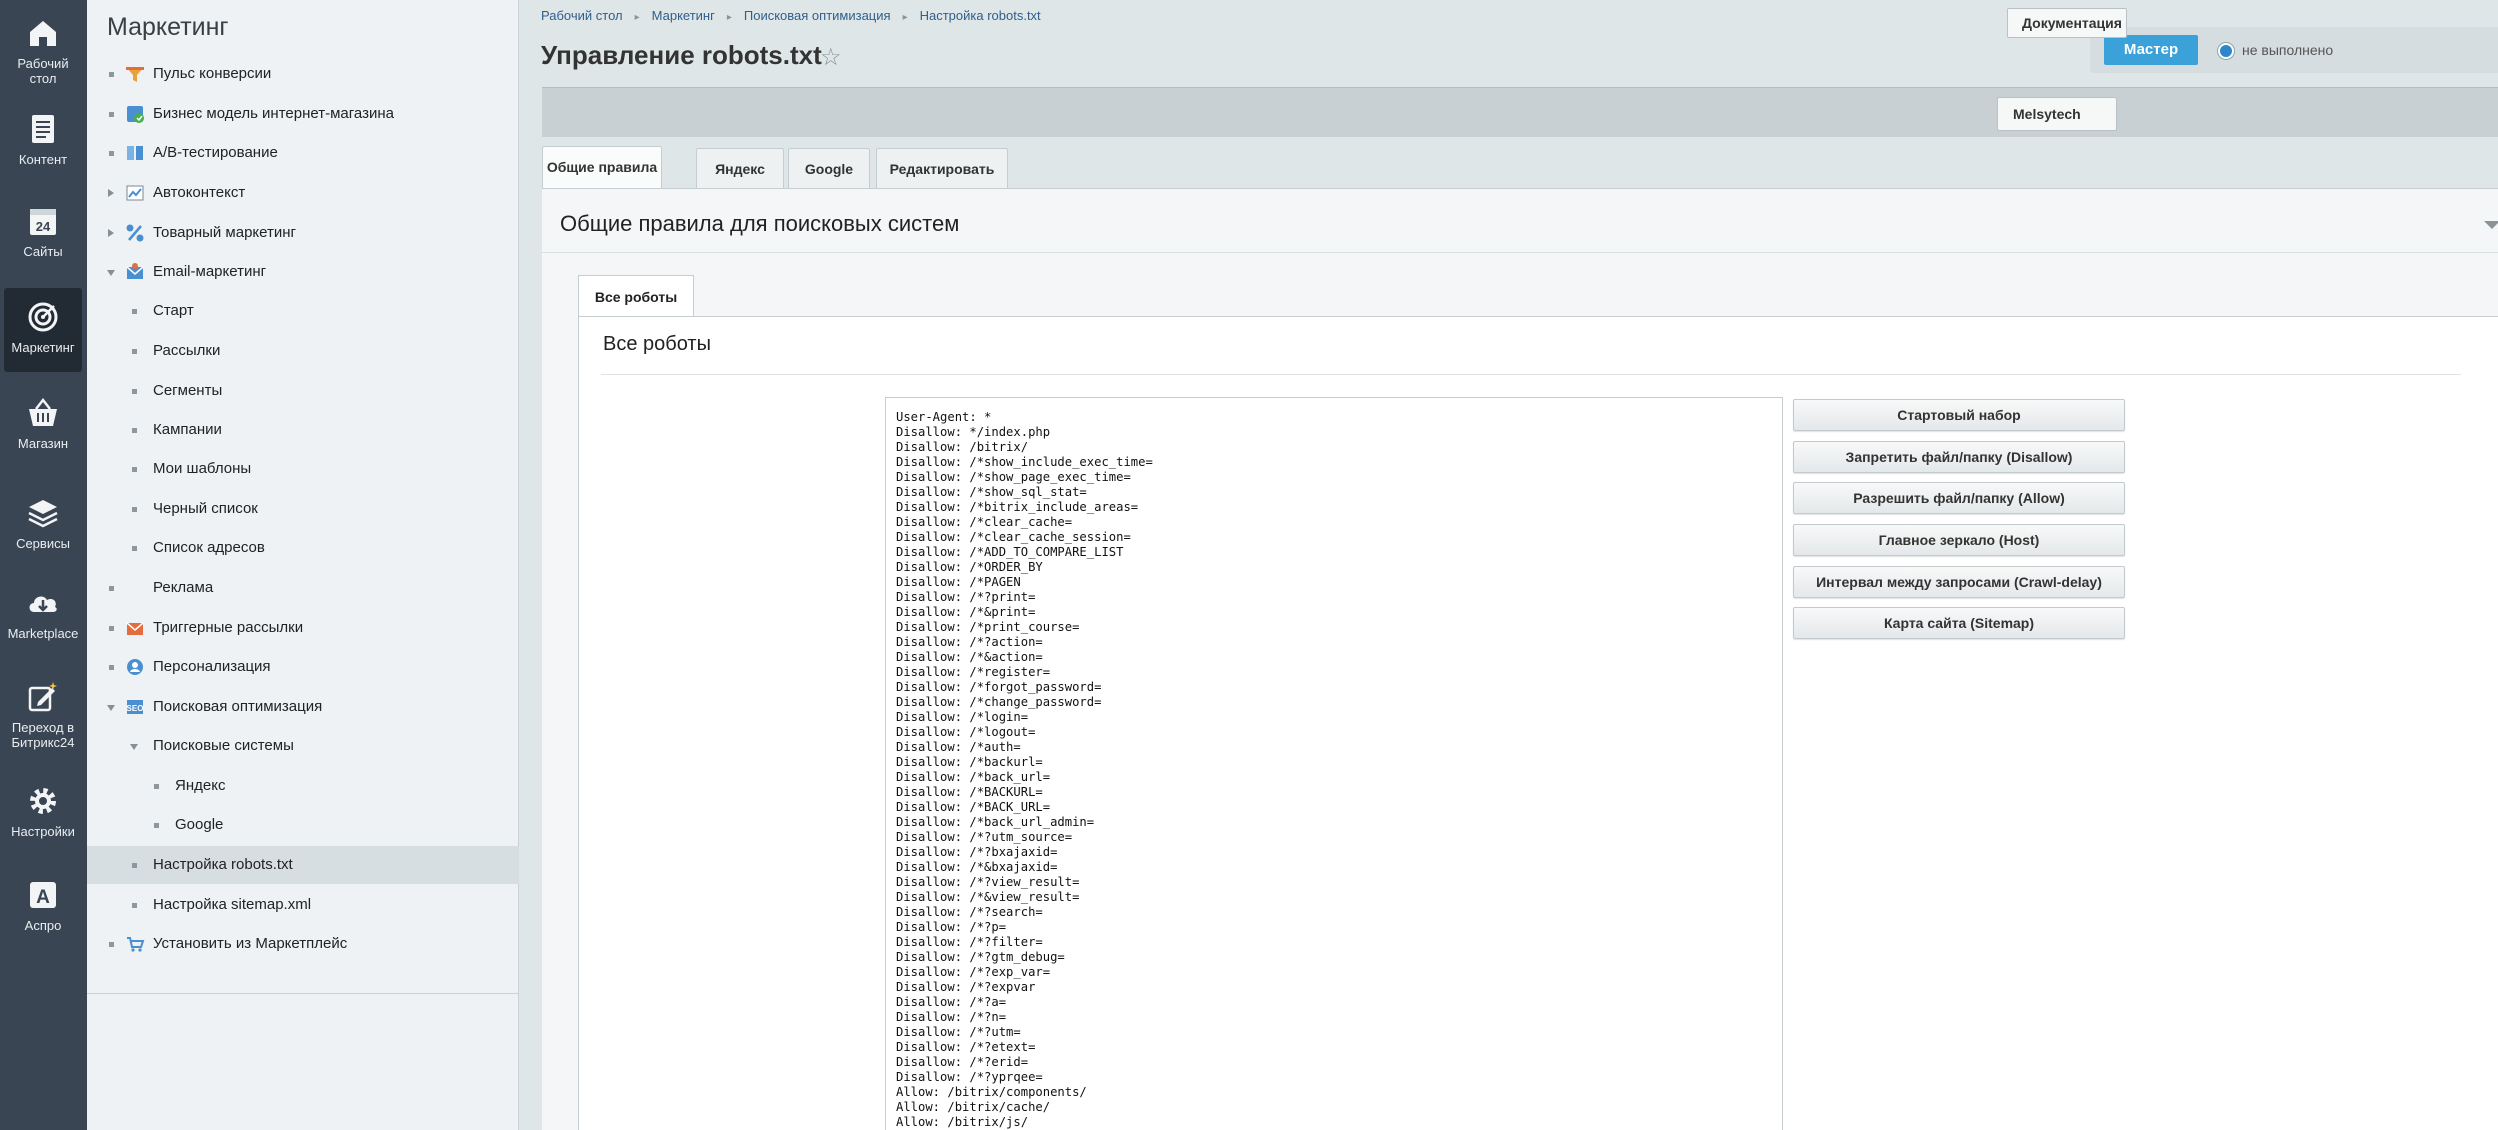 This screenshot has width=2498, height=1130. What do you see at coordinates (1959, 457) in the screenshot?
I see `disallow-button: Запретить файл/папку (Disallow)` at bounding box center [1959, 457].